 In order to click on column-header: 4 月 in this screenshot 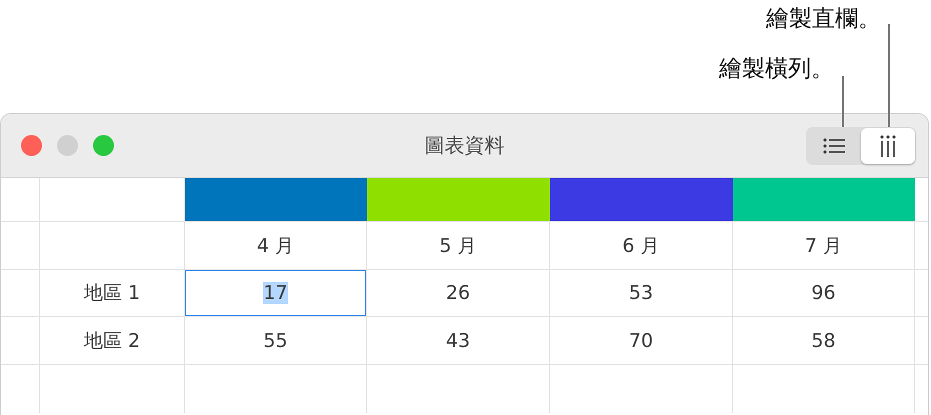, I will do `click(275, 246)`.